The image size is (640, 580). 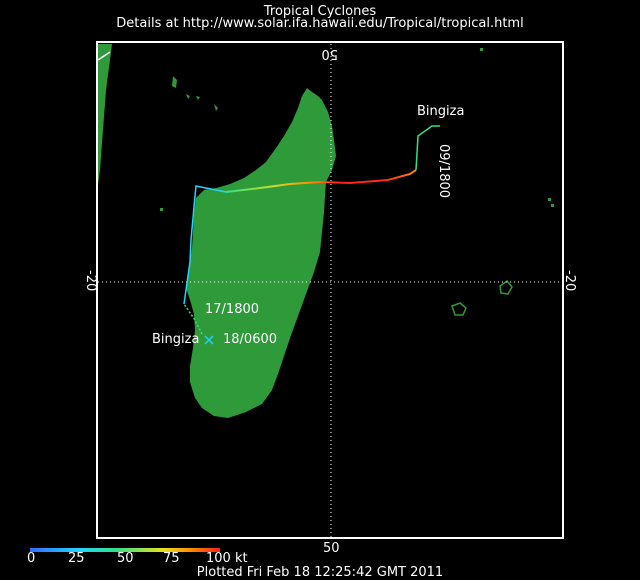 What do you see at coordinates (90, 280) in the screenshot?
I see `lat-label-left: -20` at bounding box center [90, 280].